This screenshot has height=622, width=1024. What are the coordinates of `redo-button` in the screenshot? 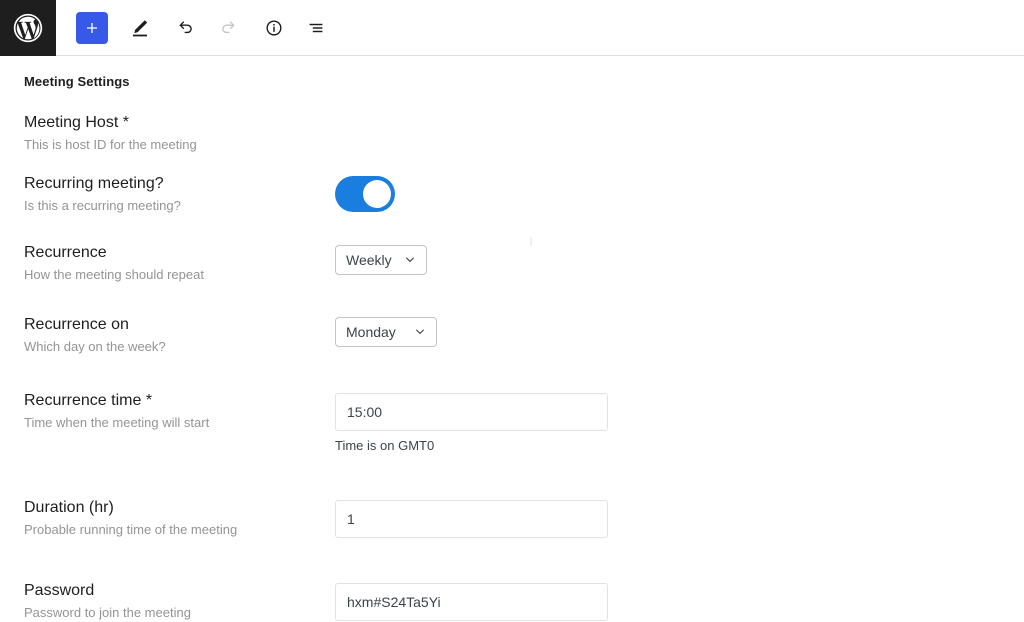 It's located at (228, 28).